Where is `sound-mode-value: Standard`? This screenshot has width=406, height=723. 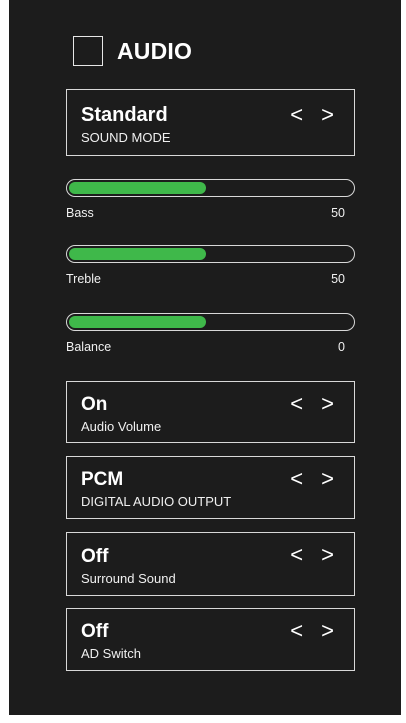
sound-mode-value: Standard is located at coordinates (124, 115).